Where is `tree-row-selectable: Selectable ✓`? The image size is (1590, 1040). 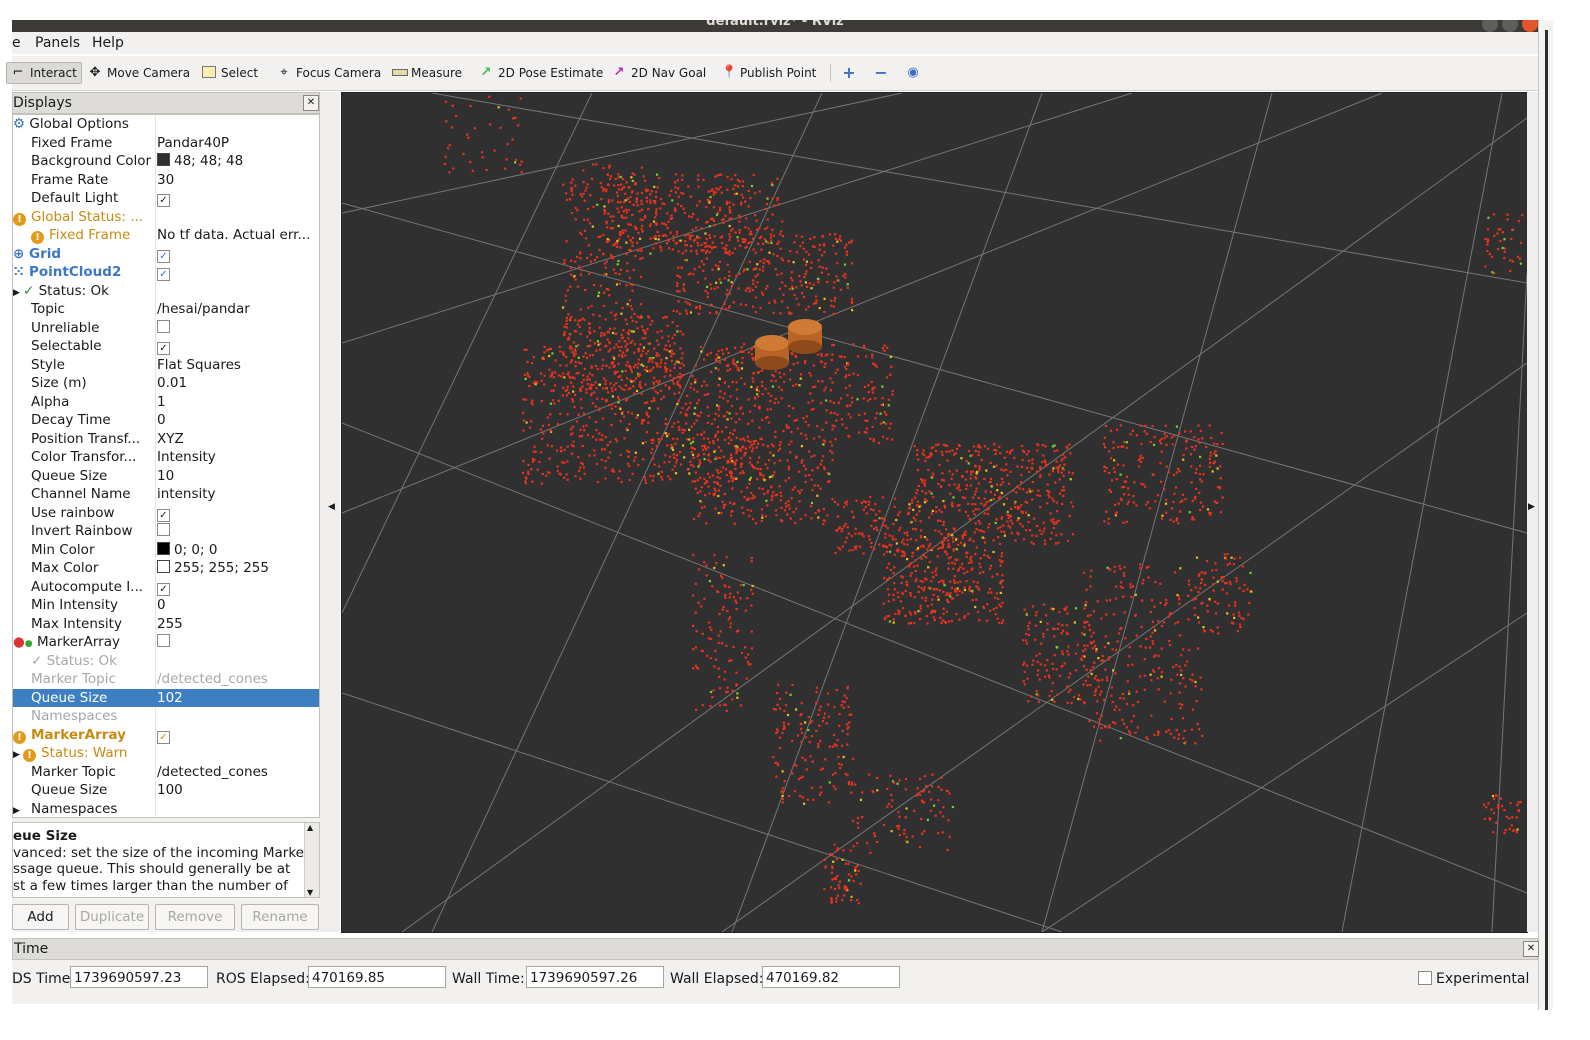
tree-row-selectable: Selectable ✓ is located at coordinates (166, 346).